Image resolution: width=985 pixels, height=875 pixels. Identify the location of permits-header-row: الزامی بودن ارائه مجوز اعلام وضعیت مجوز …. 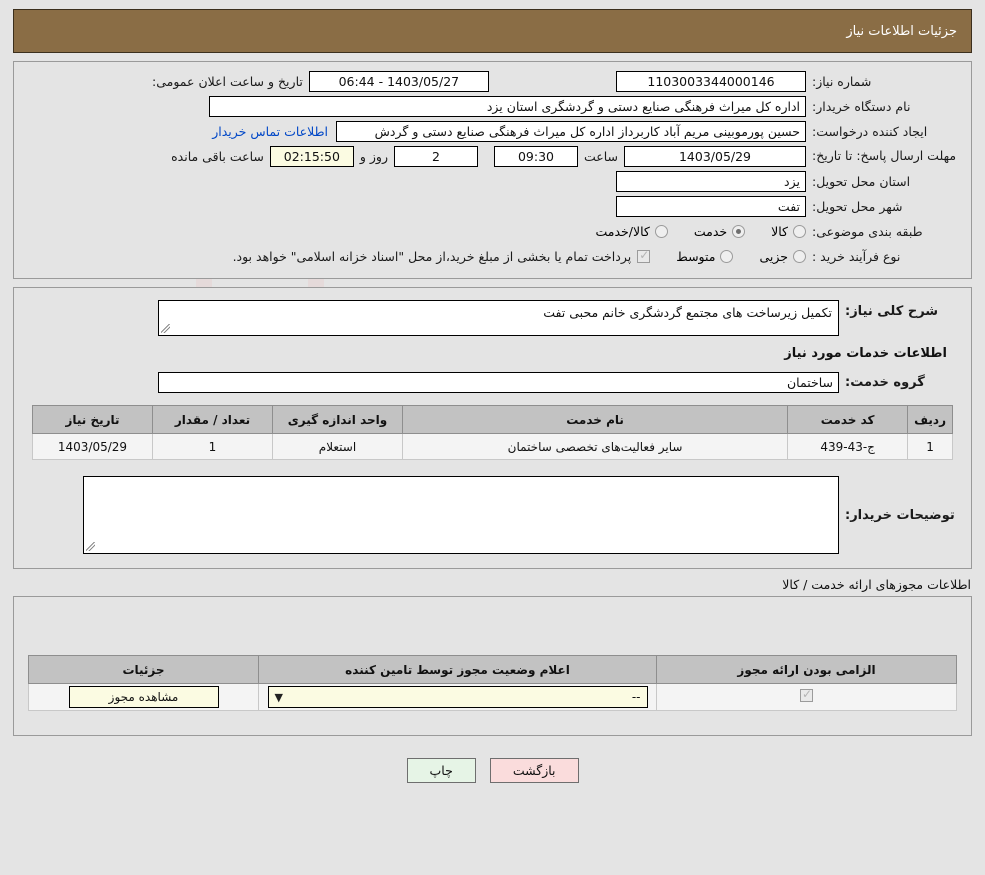
(492, 669).